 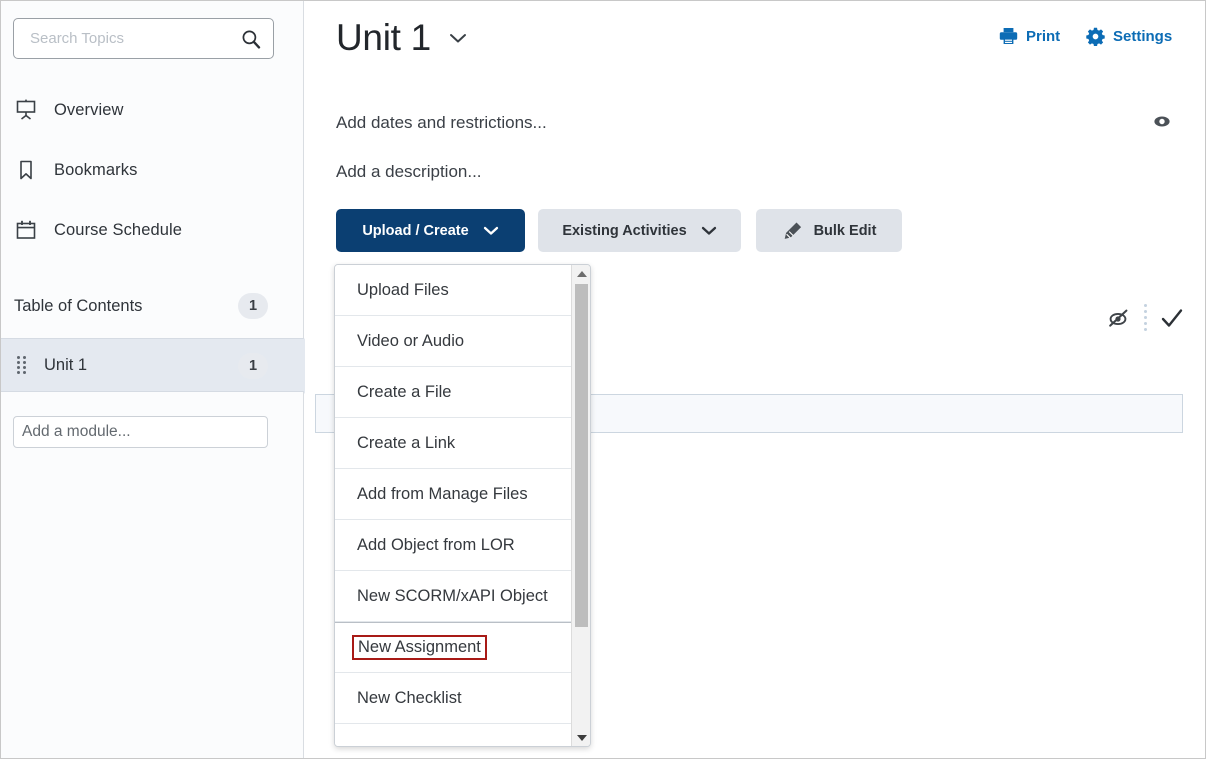 I want to click on menu-item-label: New Assignment, so click(x=419, y=647).